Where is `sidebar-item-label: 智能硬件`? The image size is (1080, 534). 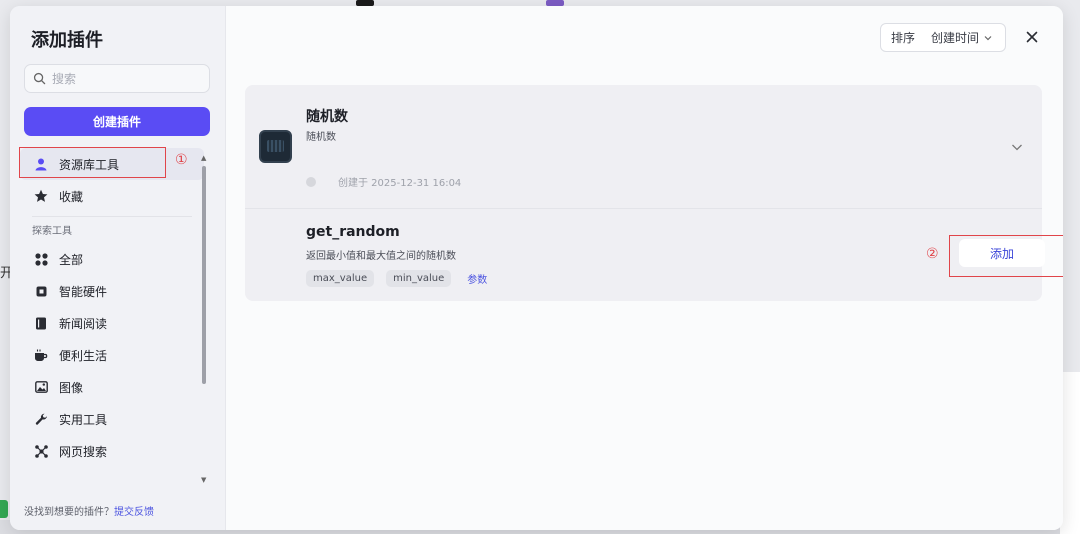 sidebar-item-label: 智能硬件 is located at coordinates (83, 291).